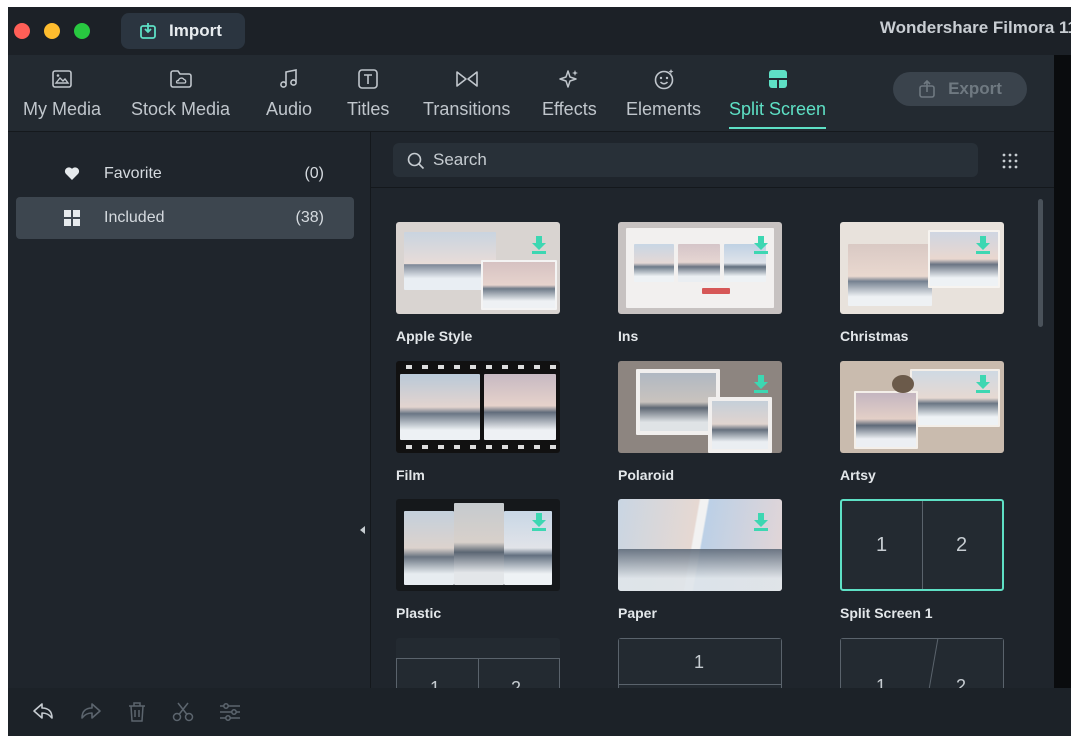 The width and height of the screenshot is (1071, 736). What do you see at coordinates (777, 79) in the screenshot?
I see `split-screen-icon` at bounding box center [777, 79].